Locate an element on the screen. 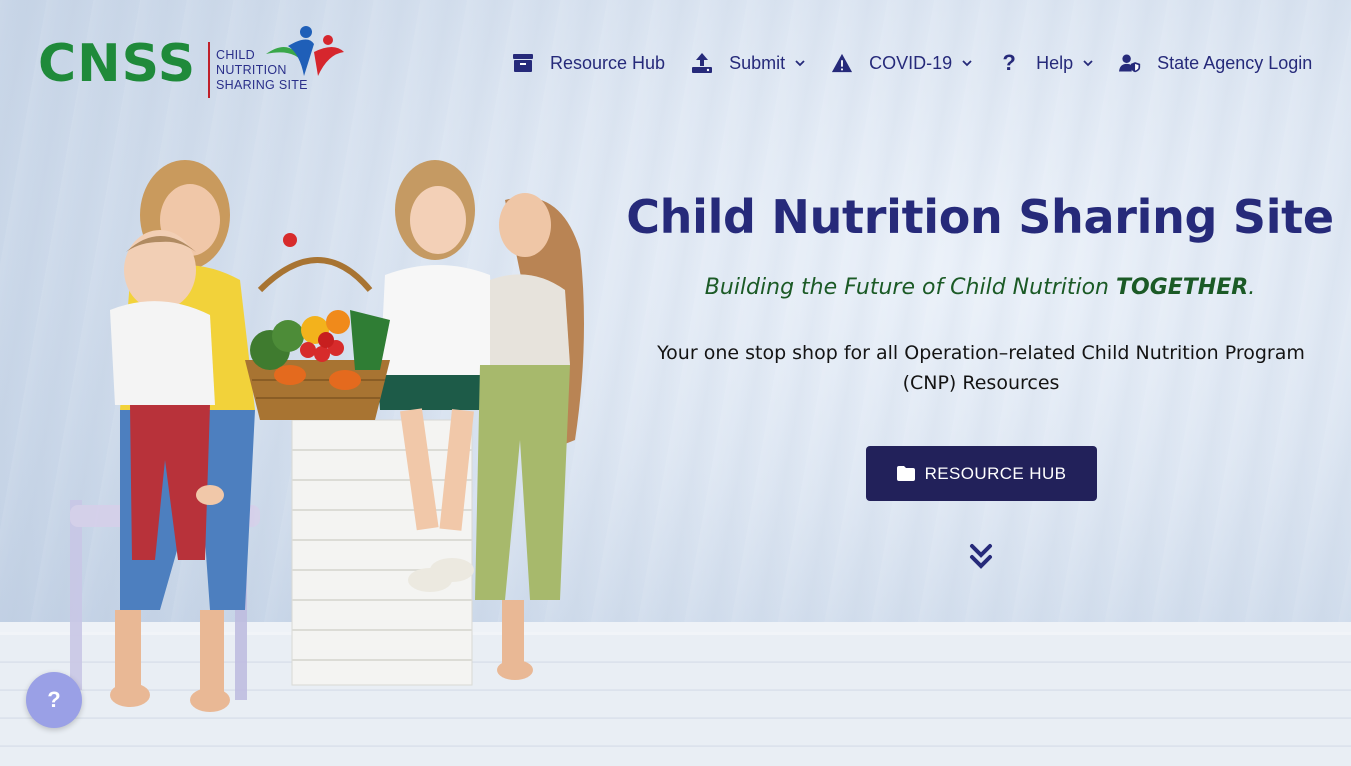 The width and height of the screenshot is (1351, 766). double-chevron-down-icon is located at coordinates (981, 557).